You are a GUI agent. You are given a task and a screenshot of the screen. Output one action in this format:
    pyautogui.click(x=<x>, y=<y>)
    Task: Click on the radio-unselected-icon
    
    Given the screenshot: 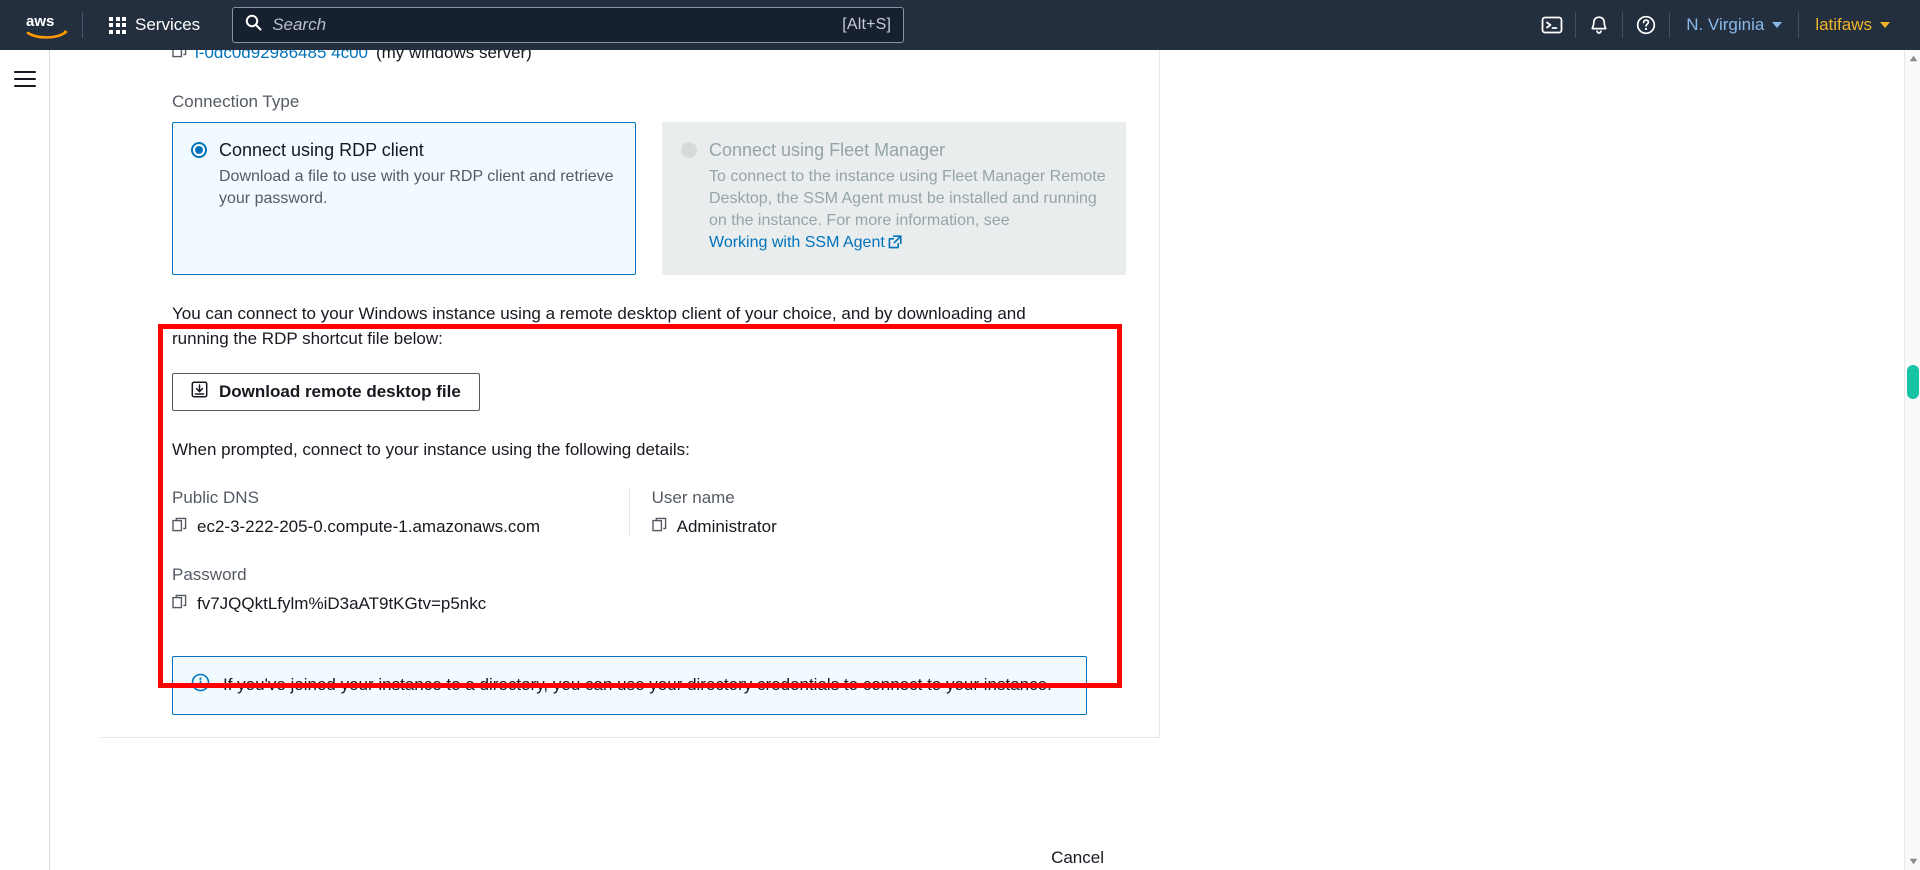 What is the action you would take?
    pyautogui.click(x=689, y=150)
    